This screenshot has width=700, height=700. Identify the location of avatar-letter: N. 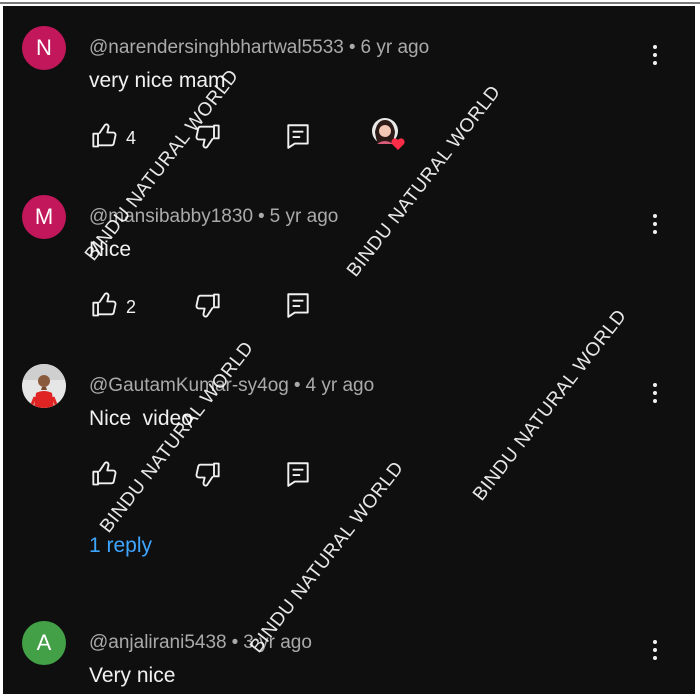
(44, 47).